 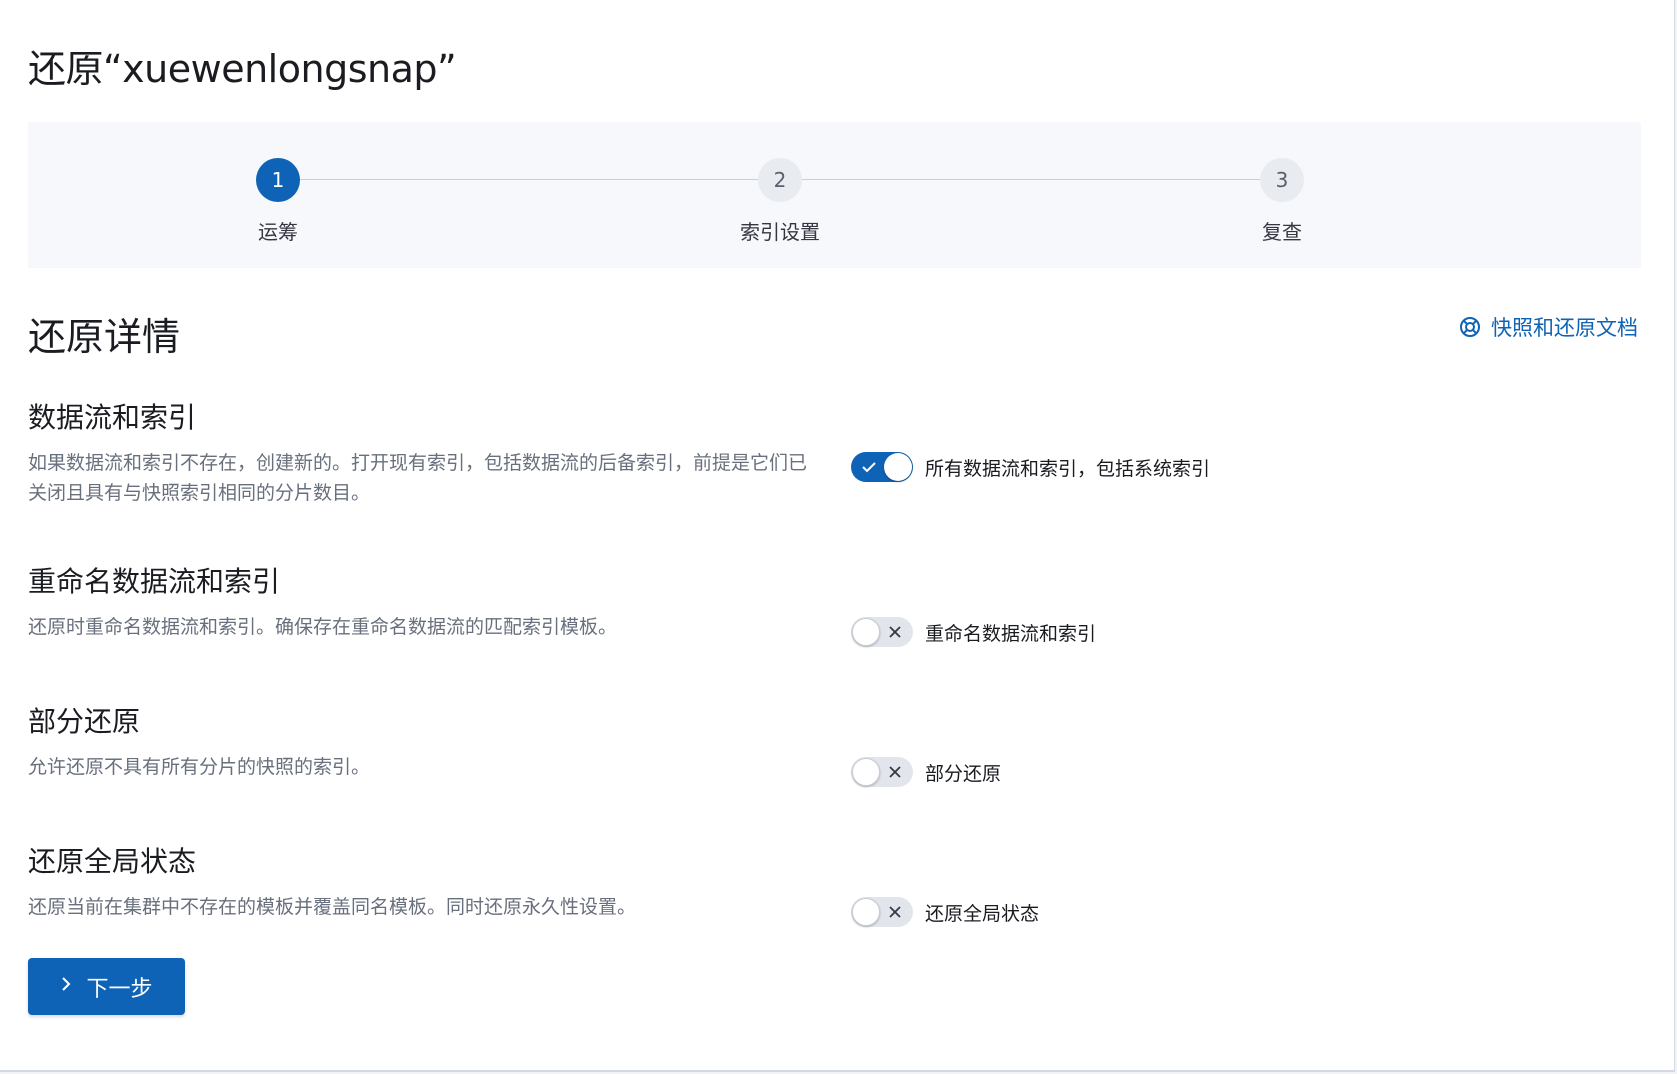 I want to click on step-1: 1 运筹, so click(x=278, y=201).